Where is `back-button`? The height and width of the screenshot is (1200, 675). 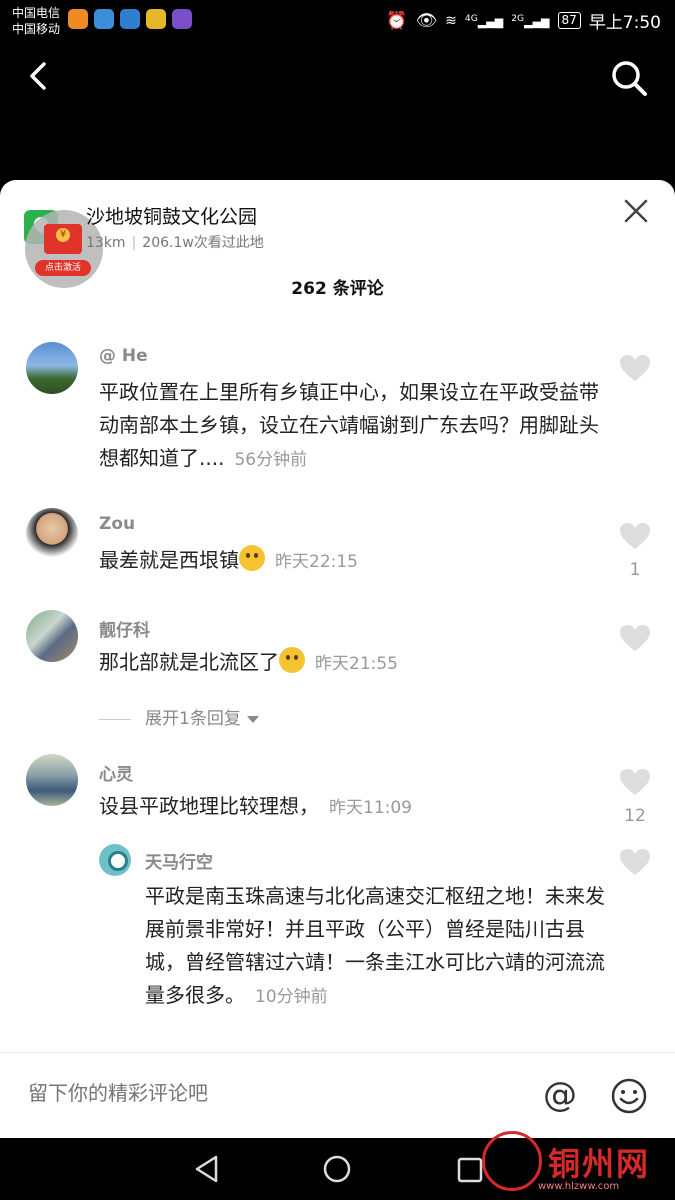 back-button is located at coordinates (40, 76).